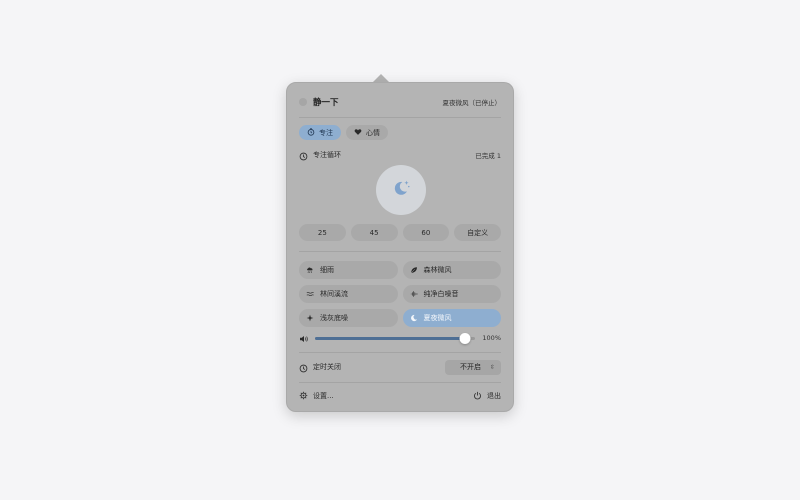 The image size is (800, 500). I want to click on cloud-rain-icon, so click(310, 270).